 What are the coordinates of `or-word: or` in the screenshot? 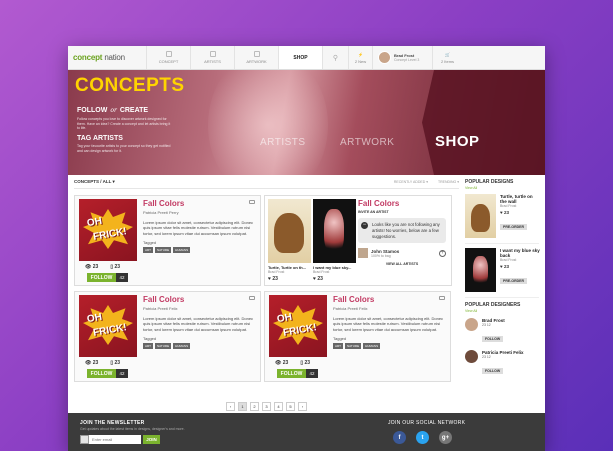 It's located at (113, 110).